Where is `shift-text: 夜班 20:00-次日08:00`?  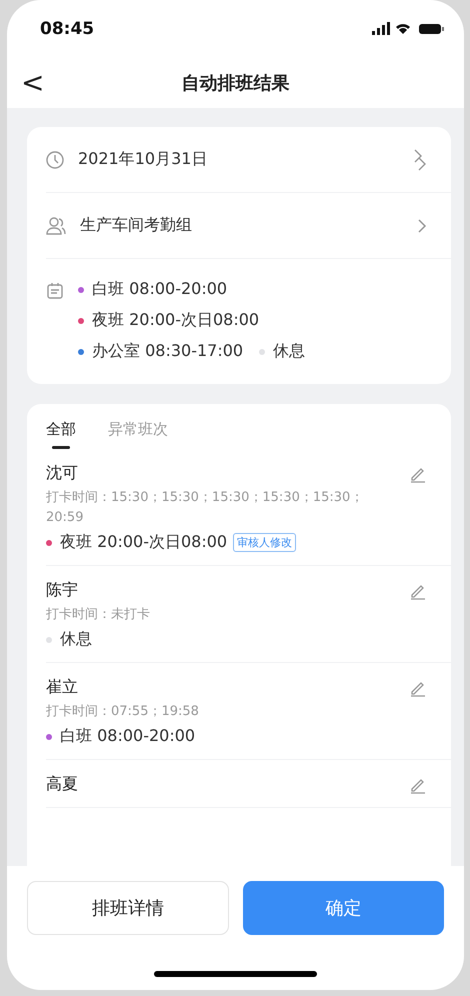
shift-text: 夜班 20:00-次日08:00 is located at coordinates (144, 542).